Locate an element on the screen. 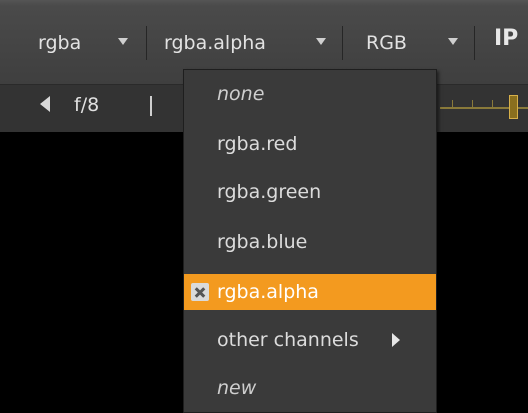 Image resolution: width=528 pixels, height=413 pixels. menu-item-rgba-alpha: rgba.alpha is located at coordinates (310, 292).